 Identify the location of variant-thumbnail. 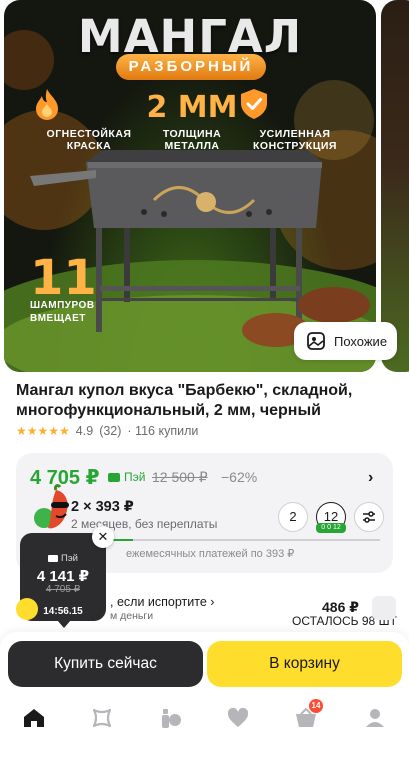
(384, 608).